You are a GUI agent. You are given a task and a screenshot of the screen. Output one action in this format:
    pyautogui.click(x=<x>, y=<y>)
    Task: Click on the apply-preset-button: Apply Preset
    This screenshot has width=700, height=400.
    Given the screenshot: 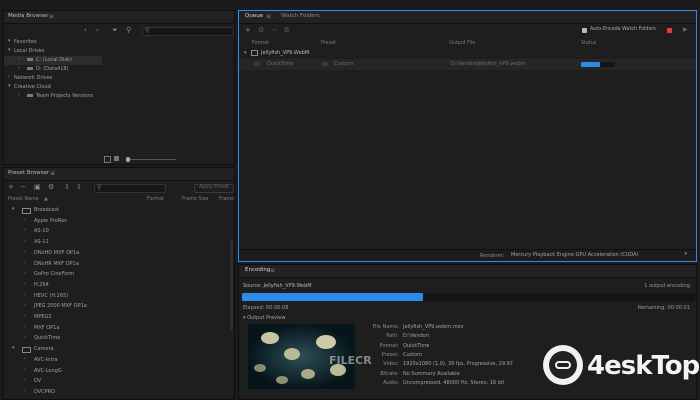 What is the action you would take?
    pyautogui.click(x=214, y=188)
    